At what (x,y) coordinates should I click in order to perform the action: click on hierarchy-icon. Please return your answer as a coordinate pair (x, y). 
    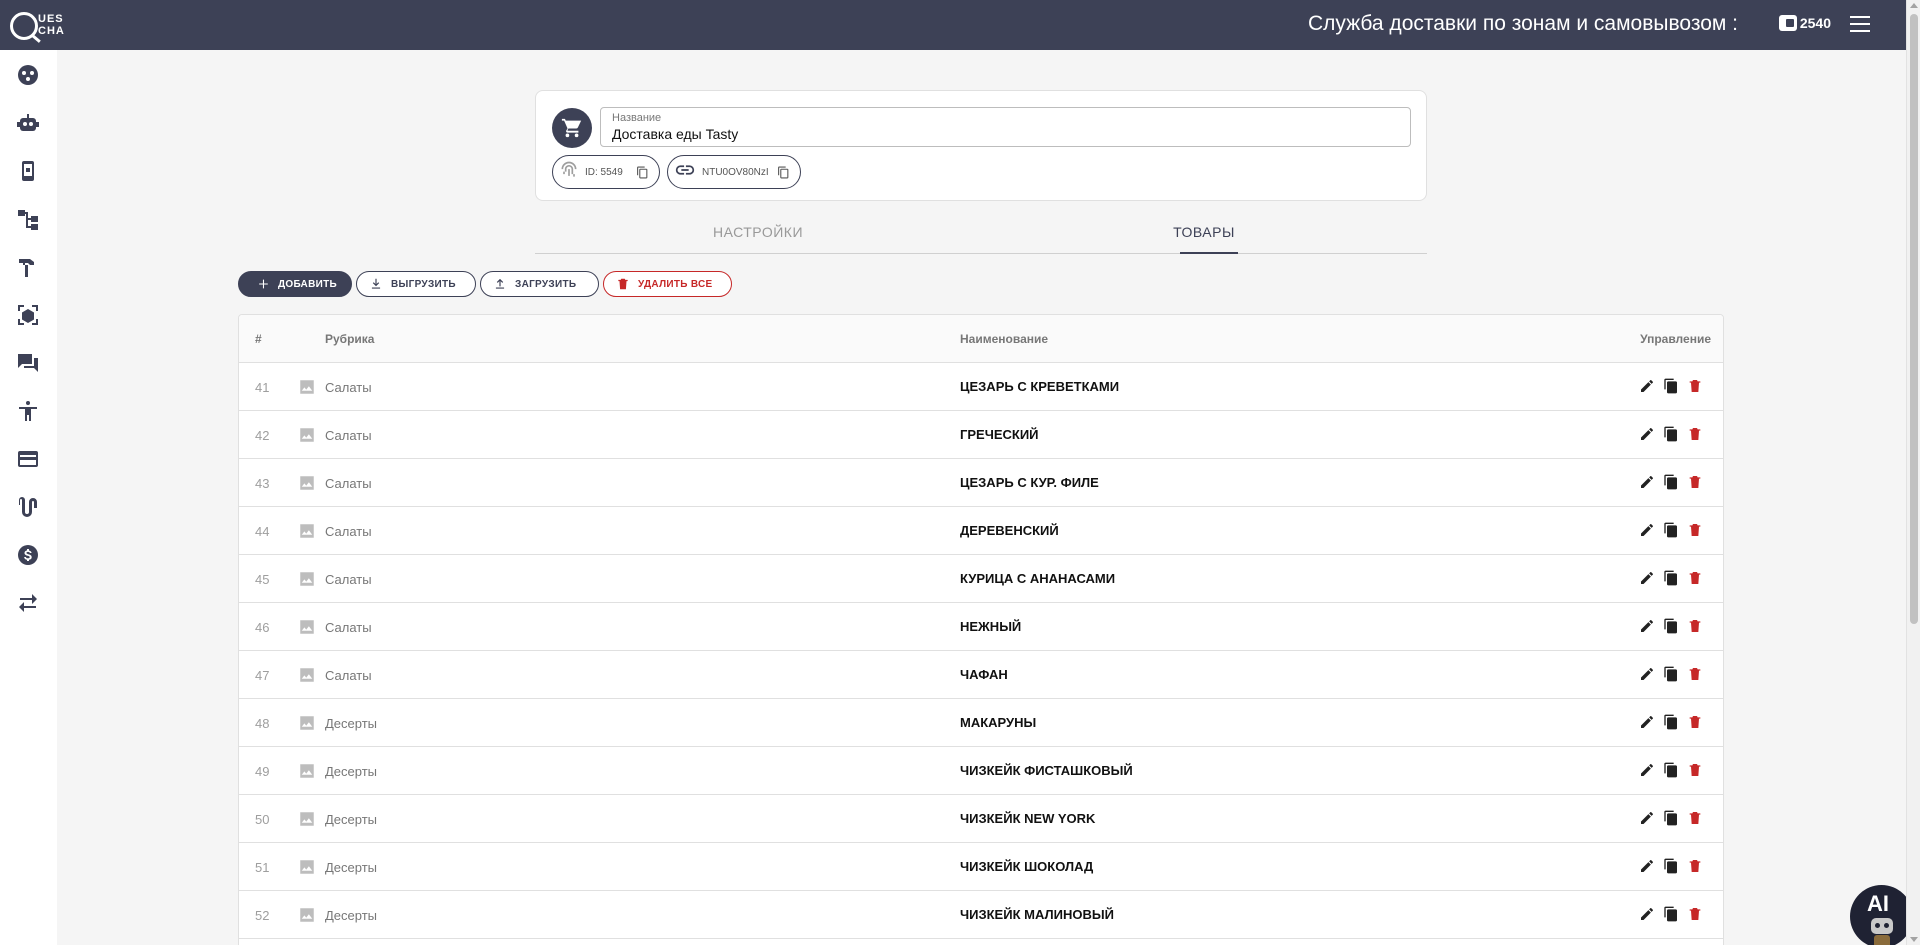
    Looking at the image, I should click on (28, 220).